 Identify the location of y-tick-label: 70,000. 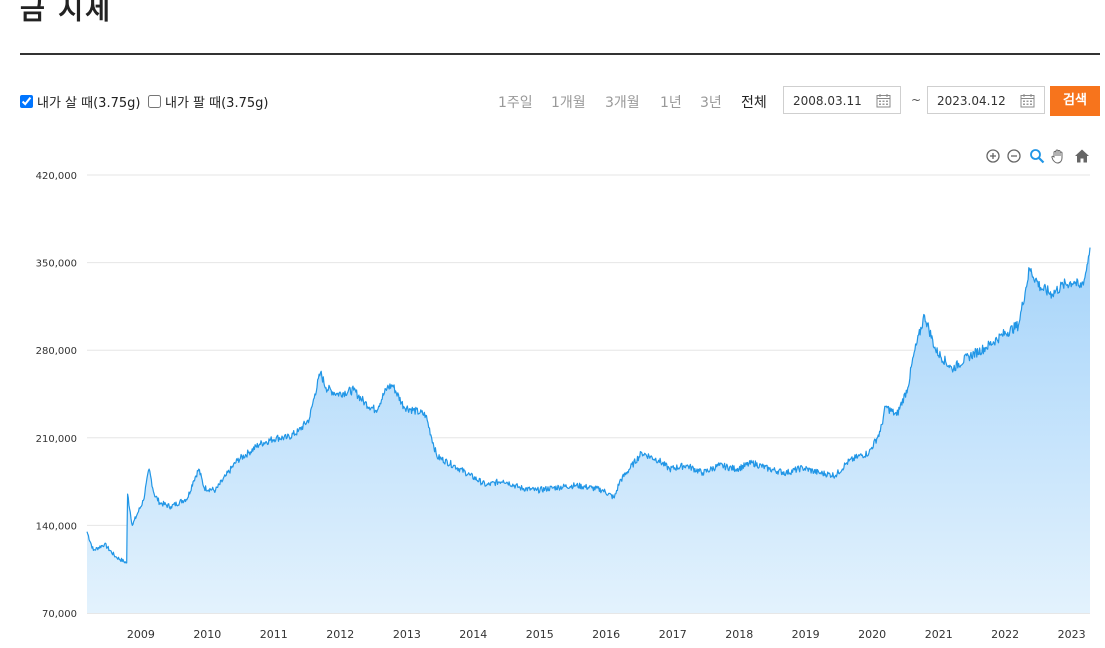
(59, 614).